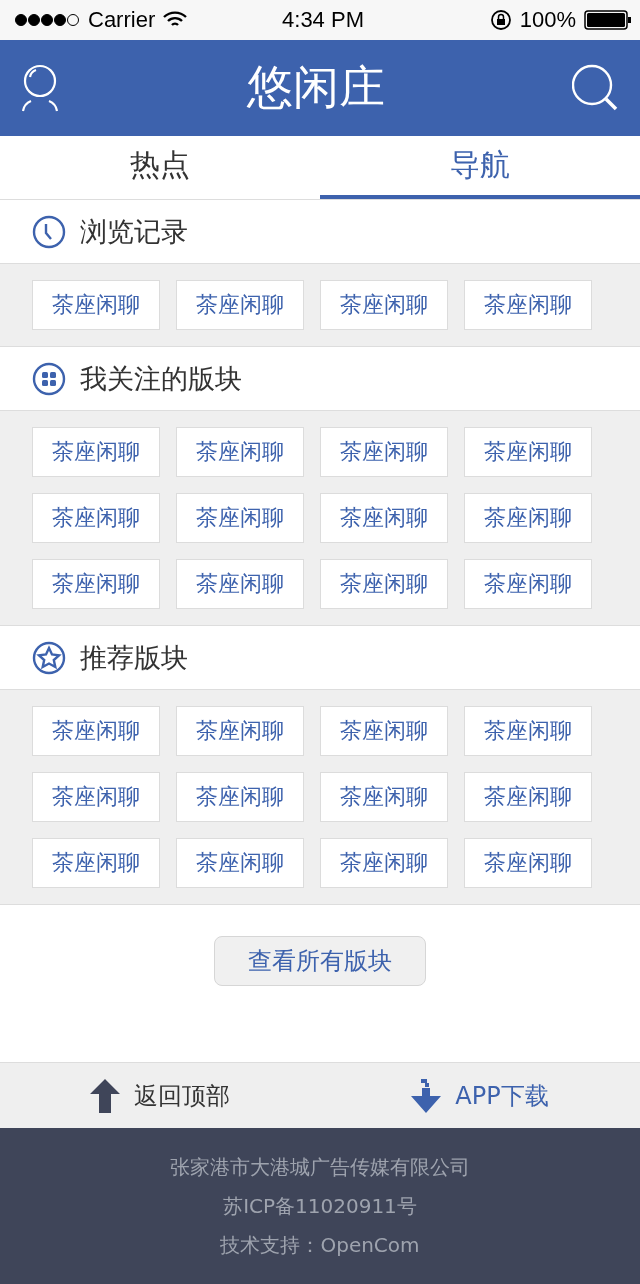  Describe the element at coordinates (608, 20) in the screenshot. I see `battery-icon` at that location.